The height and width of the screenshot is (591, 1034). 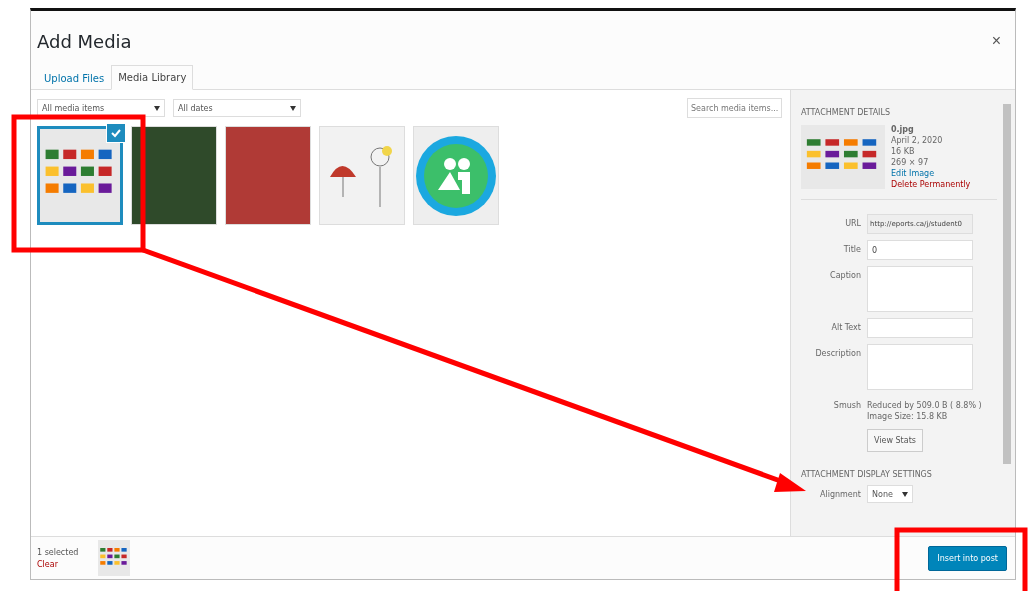 What do you see at coordinates (908, 416) in the screenshot?
I see `smush-info: Image Size: 15.8 KB` at bounding box center [908, 416].